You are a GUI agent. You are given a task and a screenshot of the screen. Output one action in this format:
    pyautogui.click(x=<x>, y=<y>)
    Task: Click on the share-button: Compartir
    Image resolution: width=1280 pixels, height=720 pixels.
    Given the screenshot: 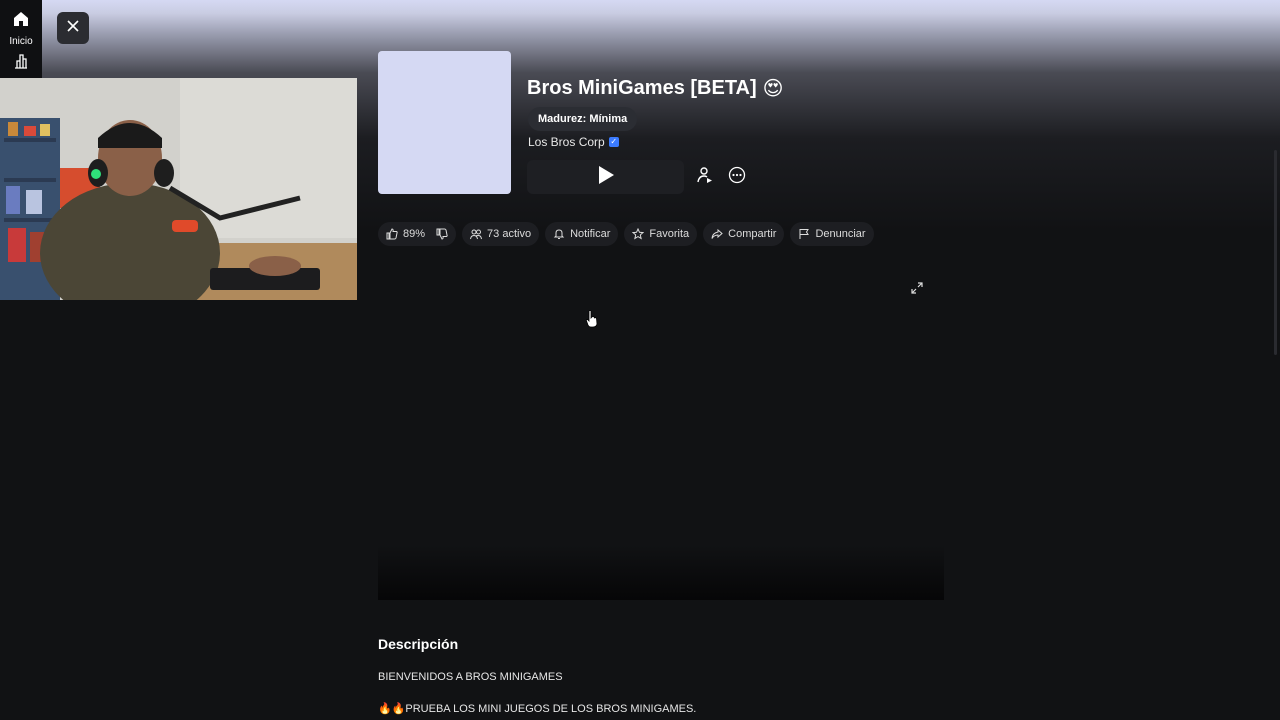 What is the action you would take?
    pyautogui.click(x=744, y=234)
    